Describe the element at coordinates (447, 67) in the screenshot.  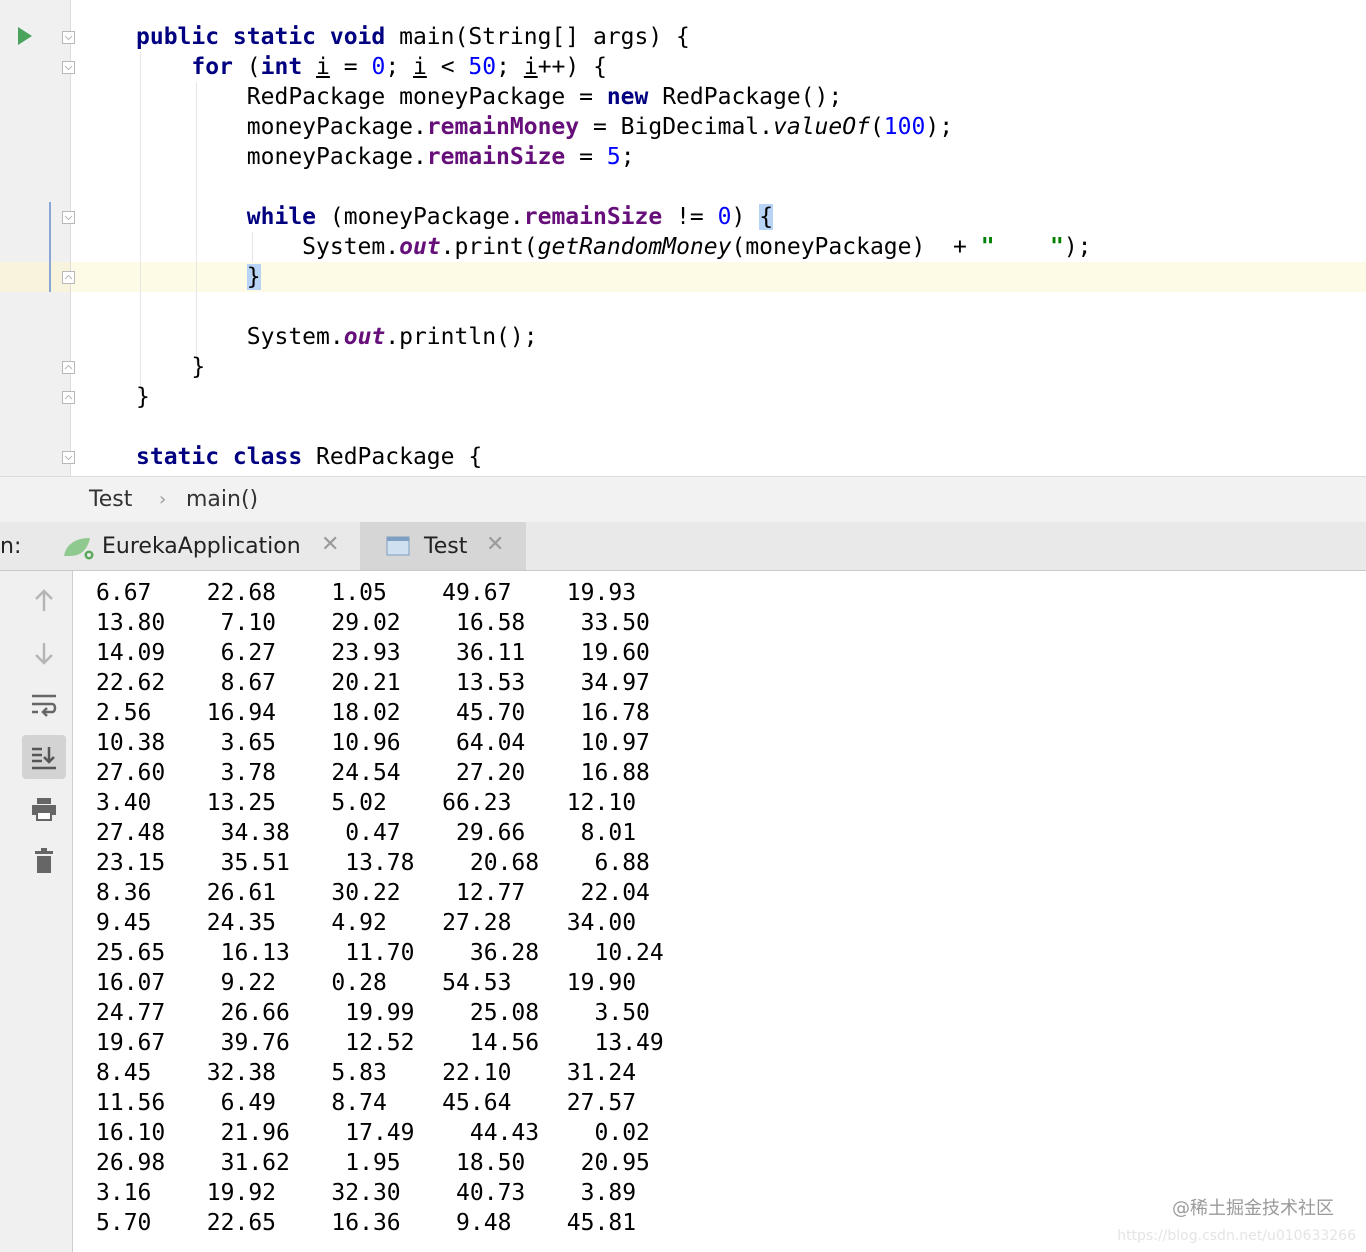
I see `code-token: <` at that location.